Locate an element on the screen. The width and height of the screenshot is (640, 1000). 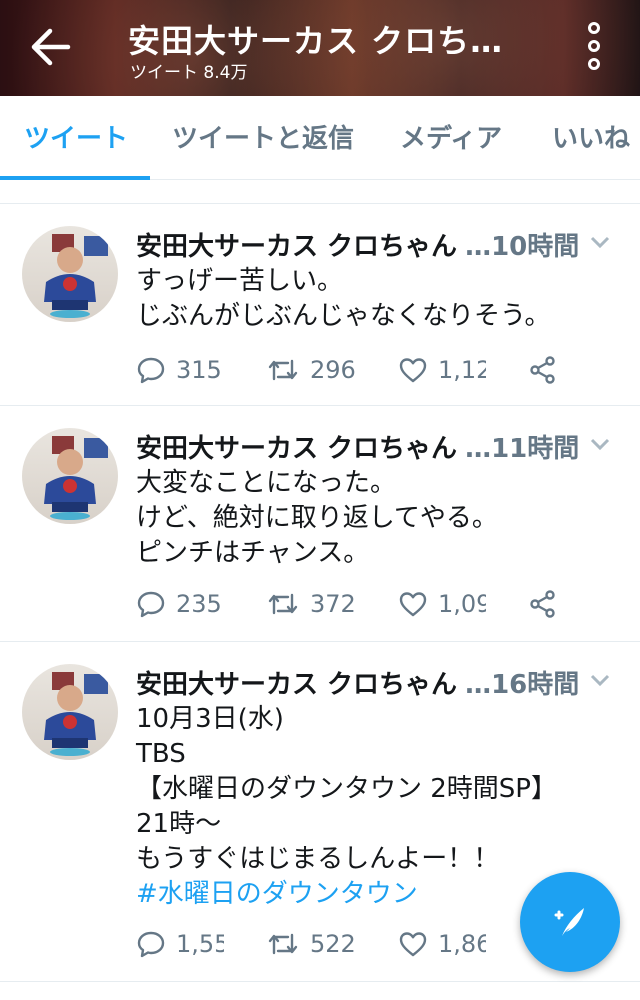
tweet-header: 安田大サーカス クロちゃん …16時間 is located at coordinates (381, 682).